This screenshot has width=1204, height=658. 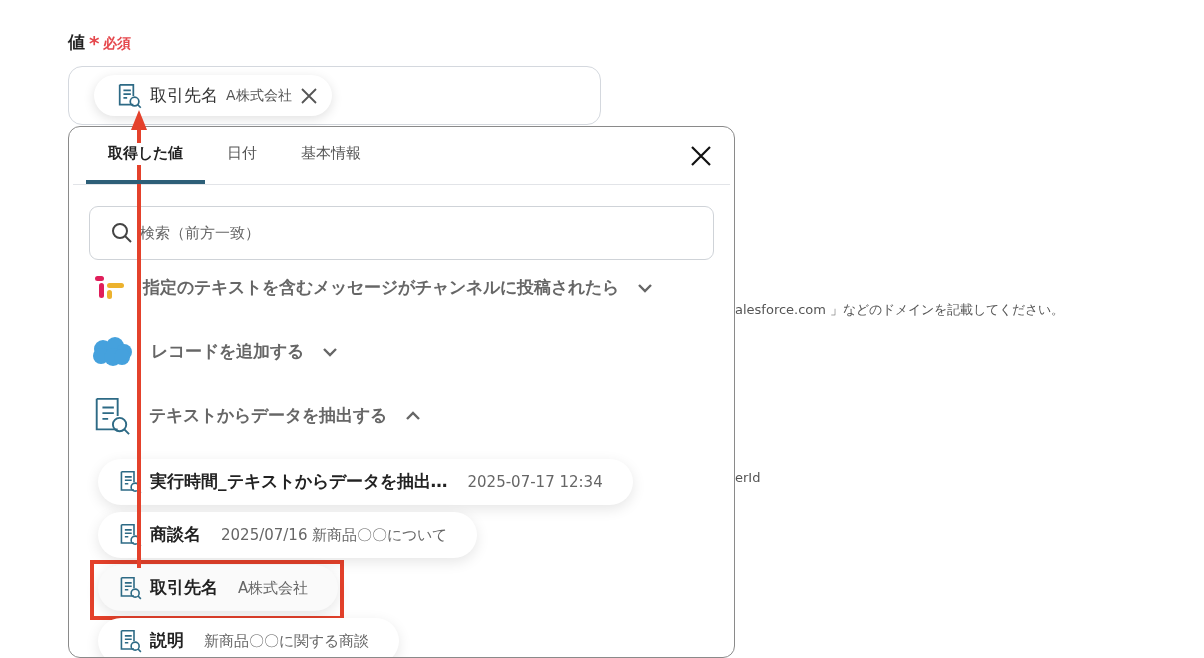 What do you see at coordinates (535, 482) in the screenshot?
I see `item-value: 2025-07-17 12:34` at bounding box center [535, 482].